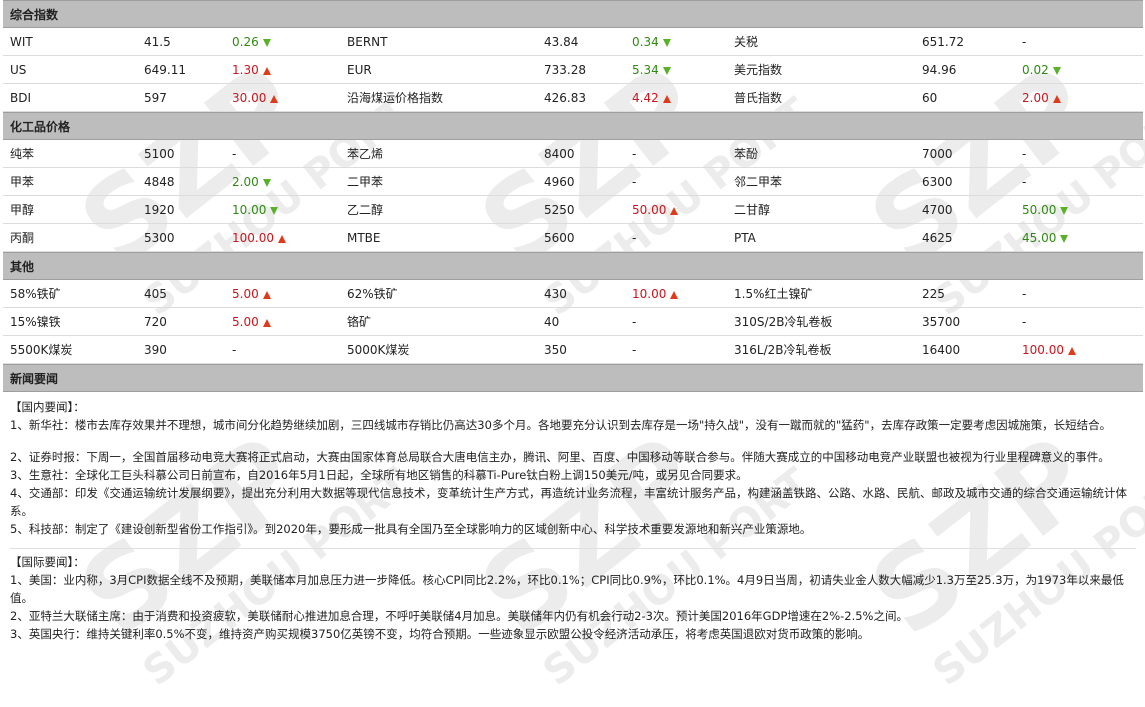  I want to click on market-row: BDI 597 30.00 沿海煤运价格指数 426.83 4.42 普氏指数 60 2.00, so click(573, 98).